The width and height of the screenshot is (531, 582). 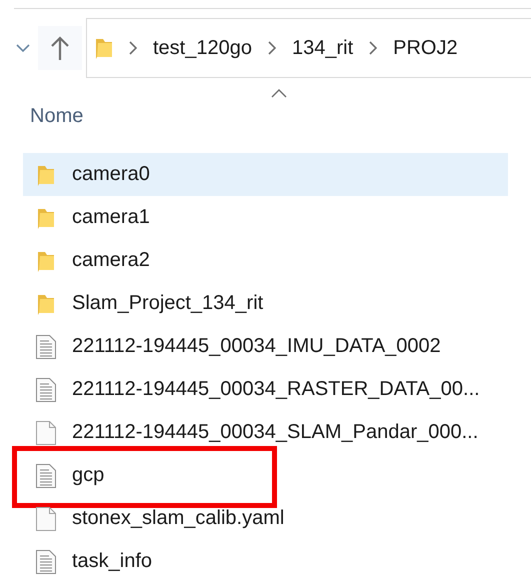 What do you see at coordinates (323, 48) in the screenshot?
I see `breadcrumb-item: 134_rit` at bounding box center [323, 48].